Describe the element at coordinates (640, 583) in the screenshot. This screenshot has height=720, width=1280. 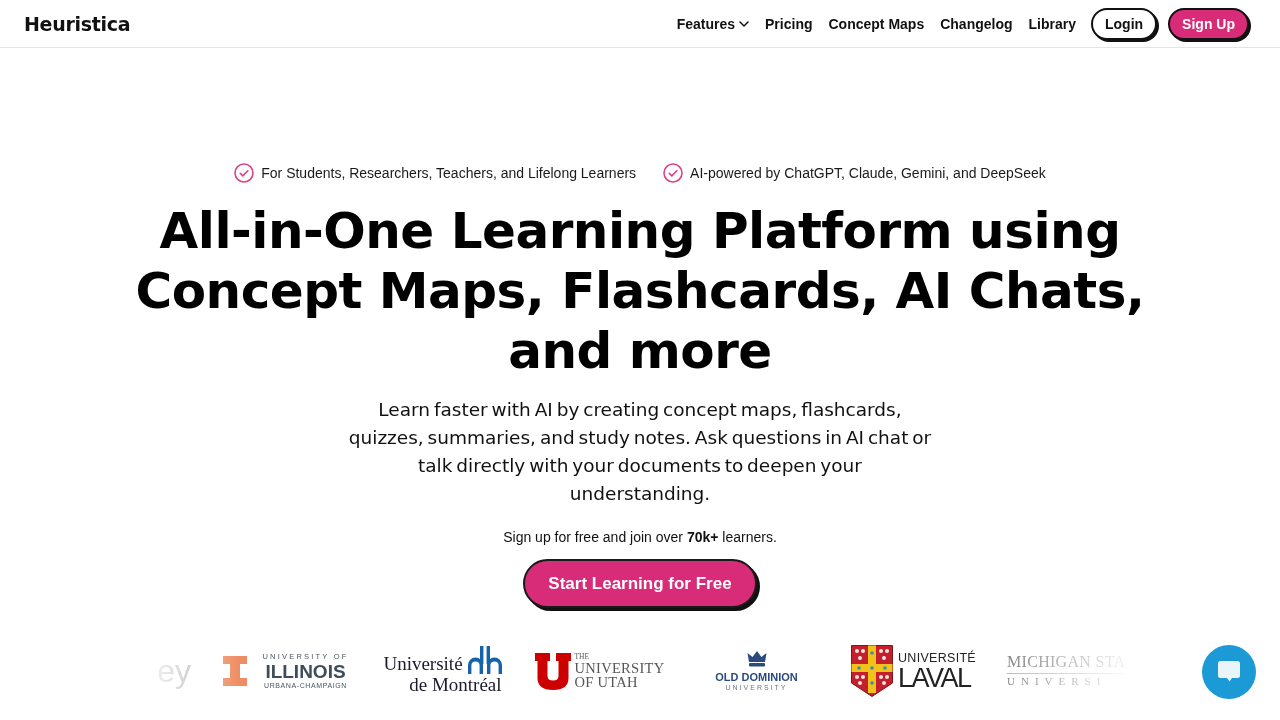
I see `start-learning-button: Start Learning for Free` at that location.